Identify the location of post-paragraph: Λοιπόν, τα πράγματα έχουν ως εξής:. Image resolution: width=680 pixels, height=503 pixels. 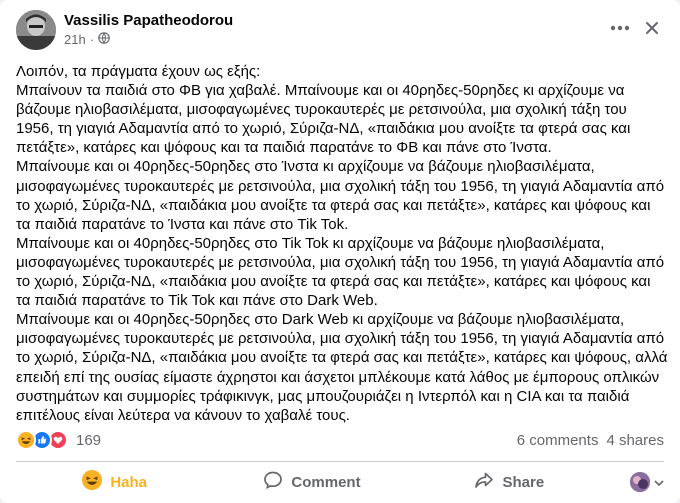
(138, 71).